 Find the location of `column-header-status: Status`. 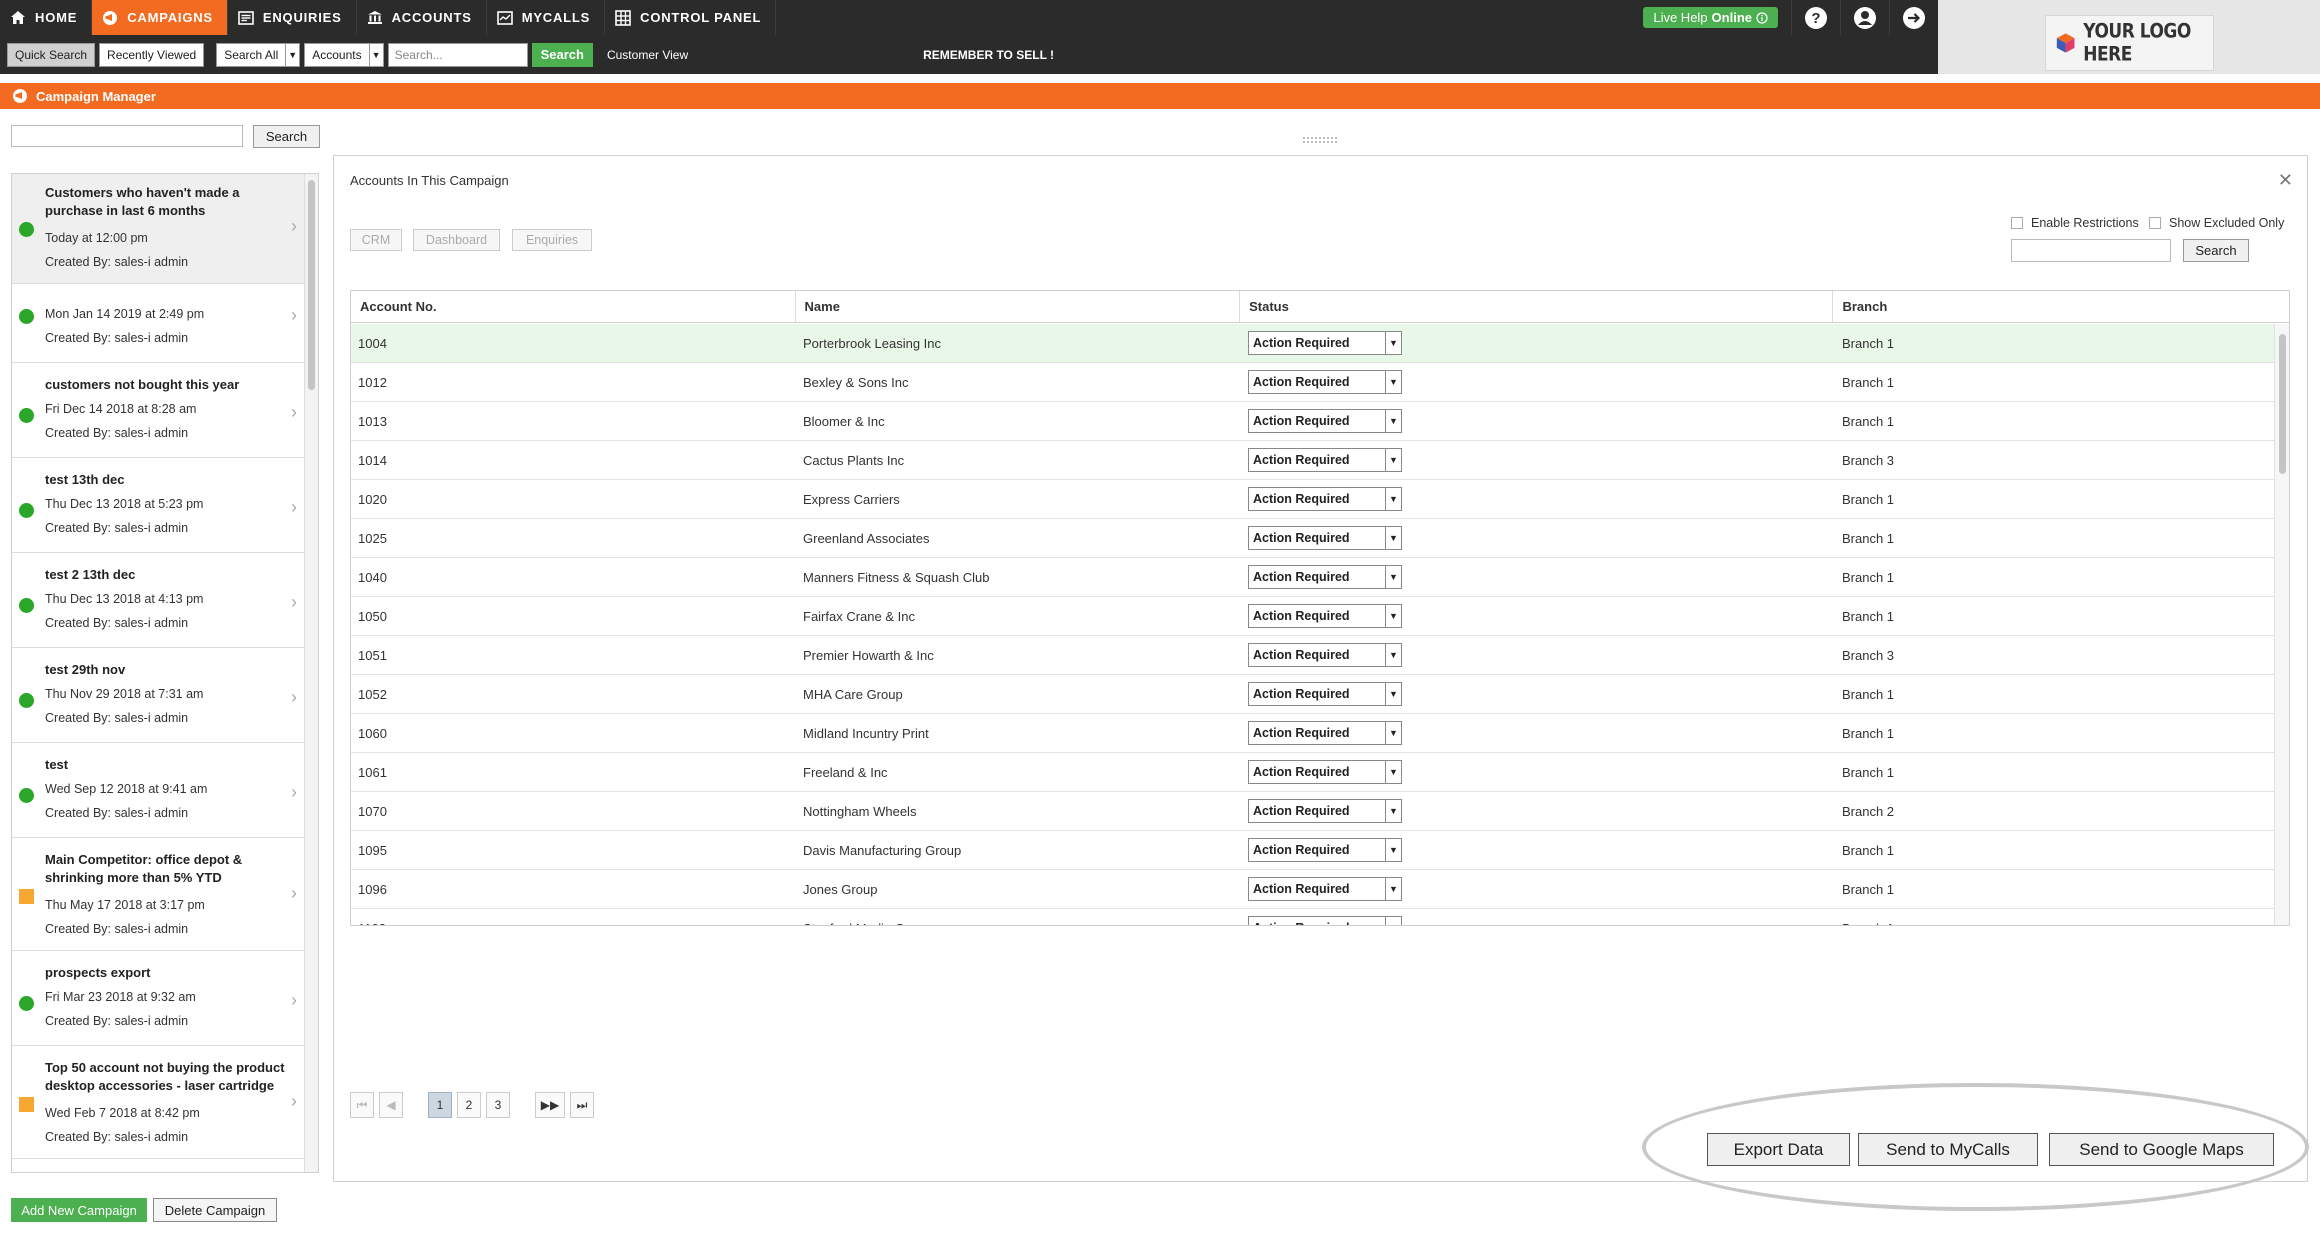

column-header-status: Status is located at coordinates (1537, 306).